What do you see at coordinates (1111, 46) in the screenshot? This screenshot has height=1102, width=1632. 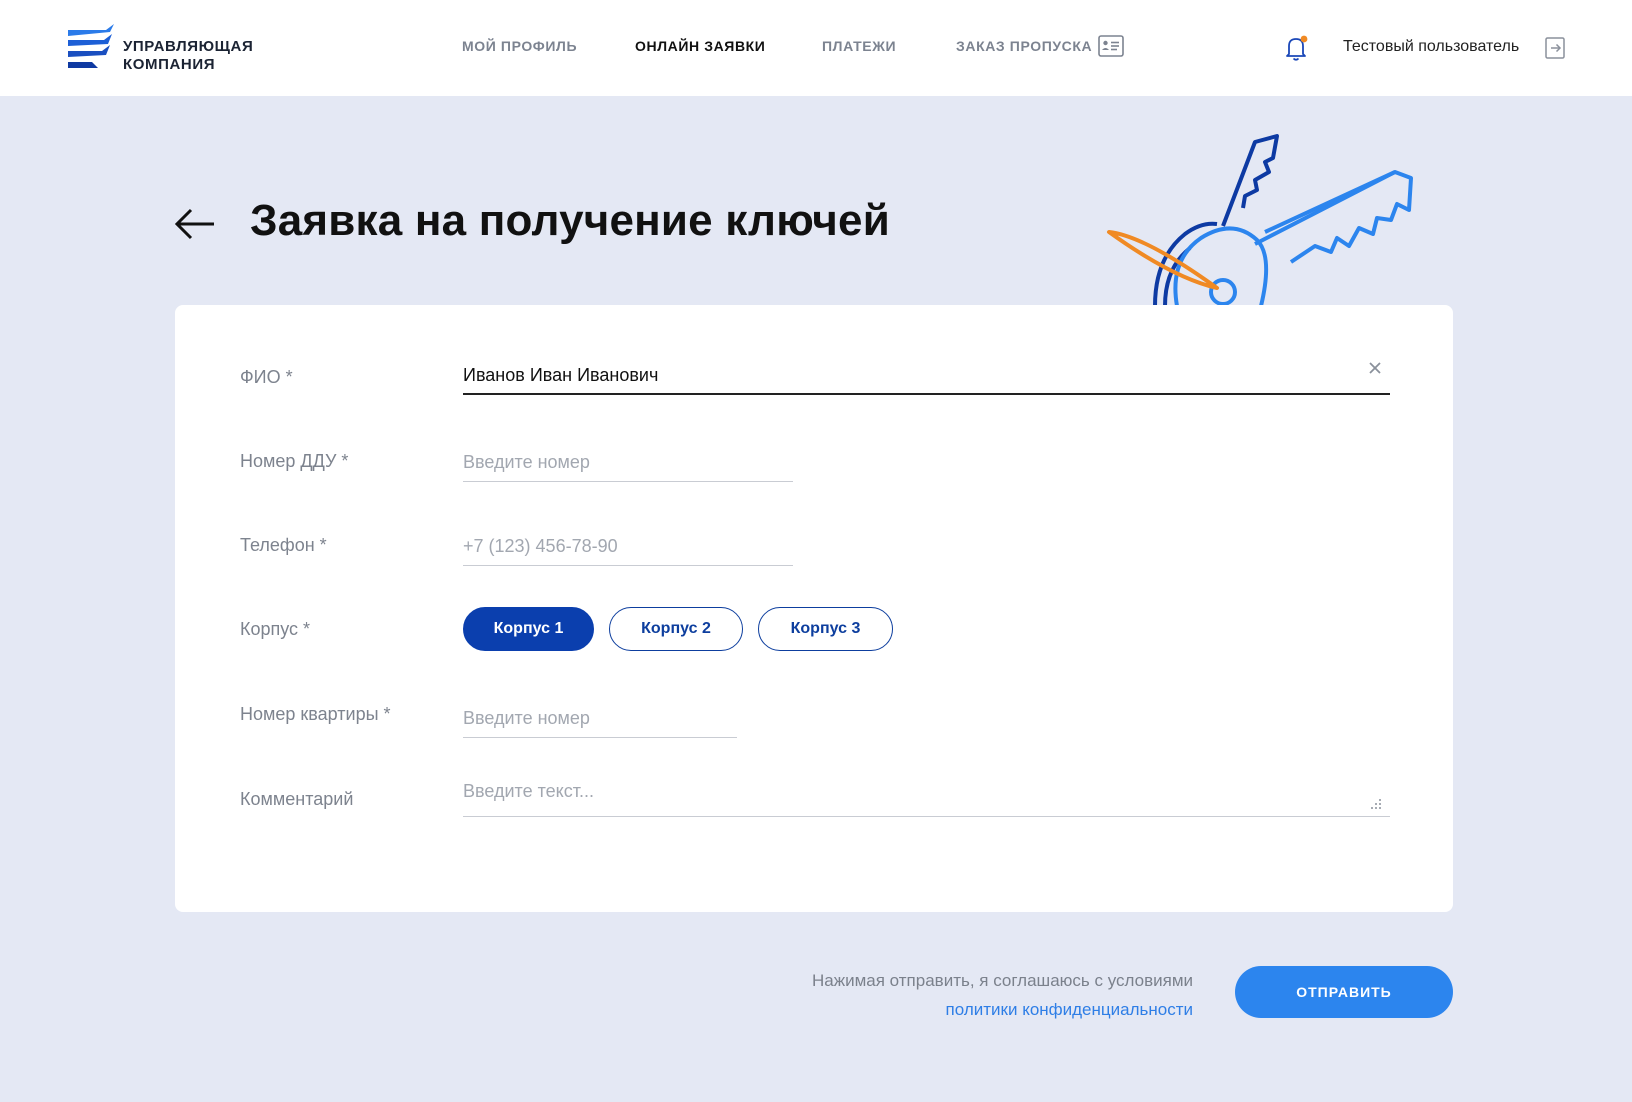 I see `id-card-icon` at bounding box center [1111, 46].